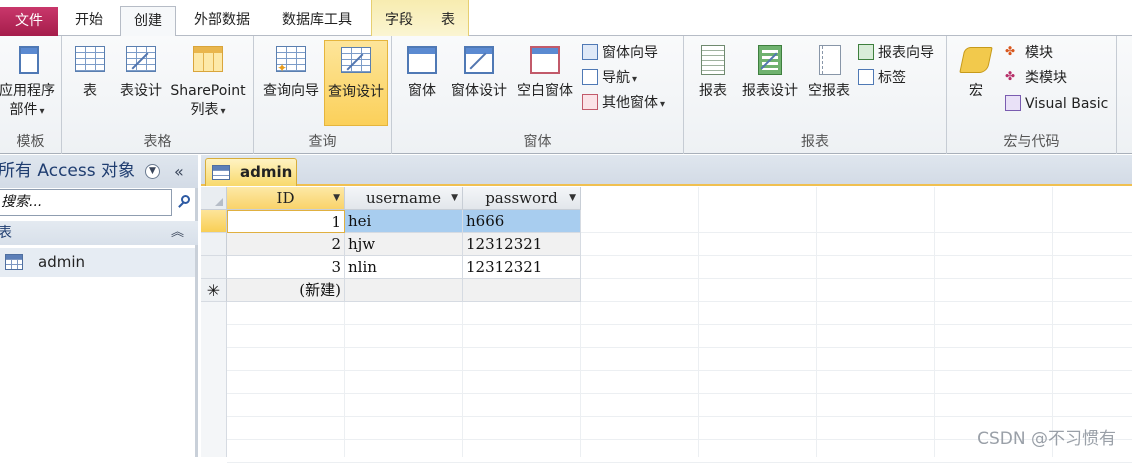  I want to click on column-header-label: username, so click(403, 198).